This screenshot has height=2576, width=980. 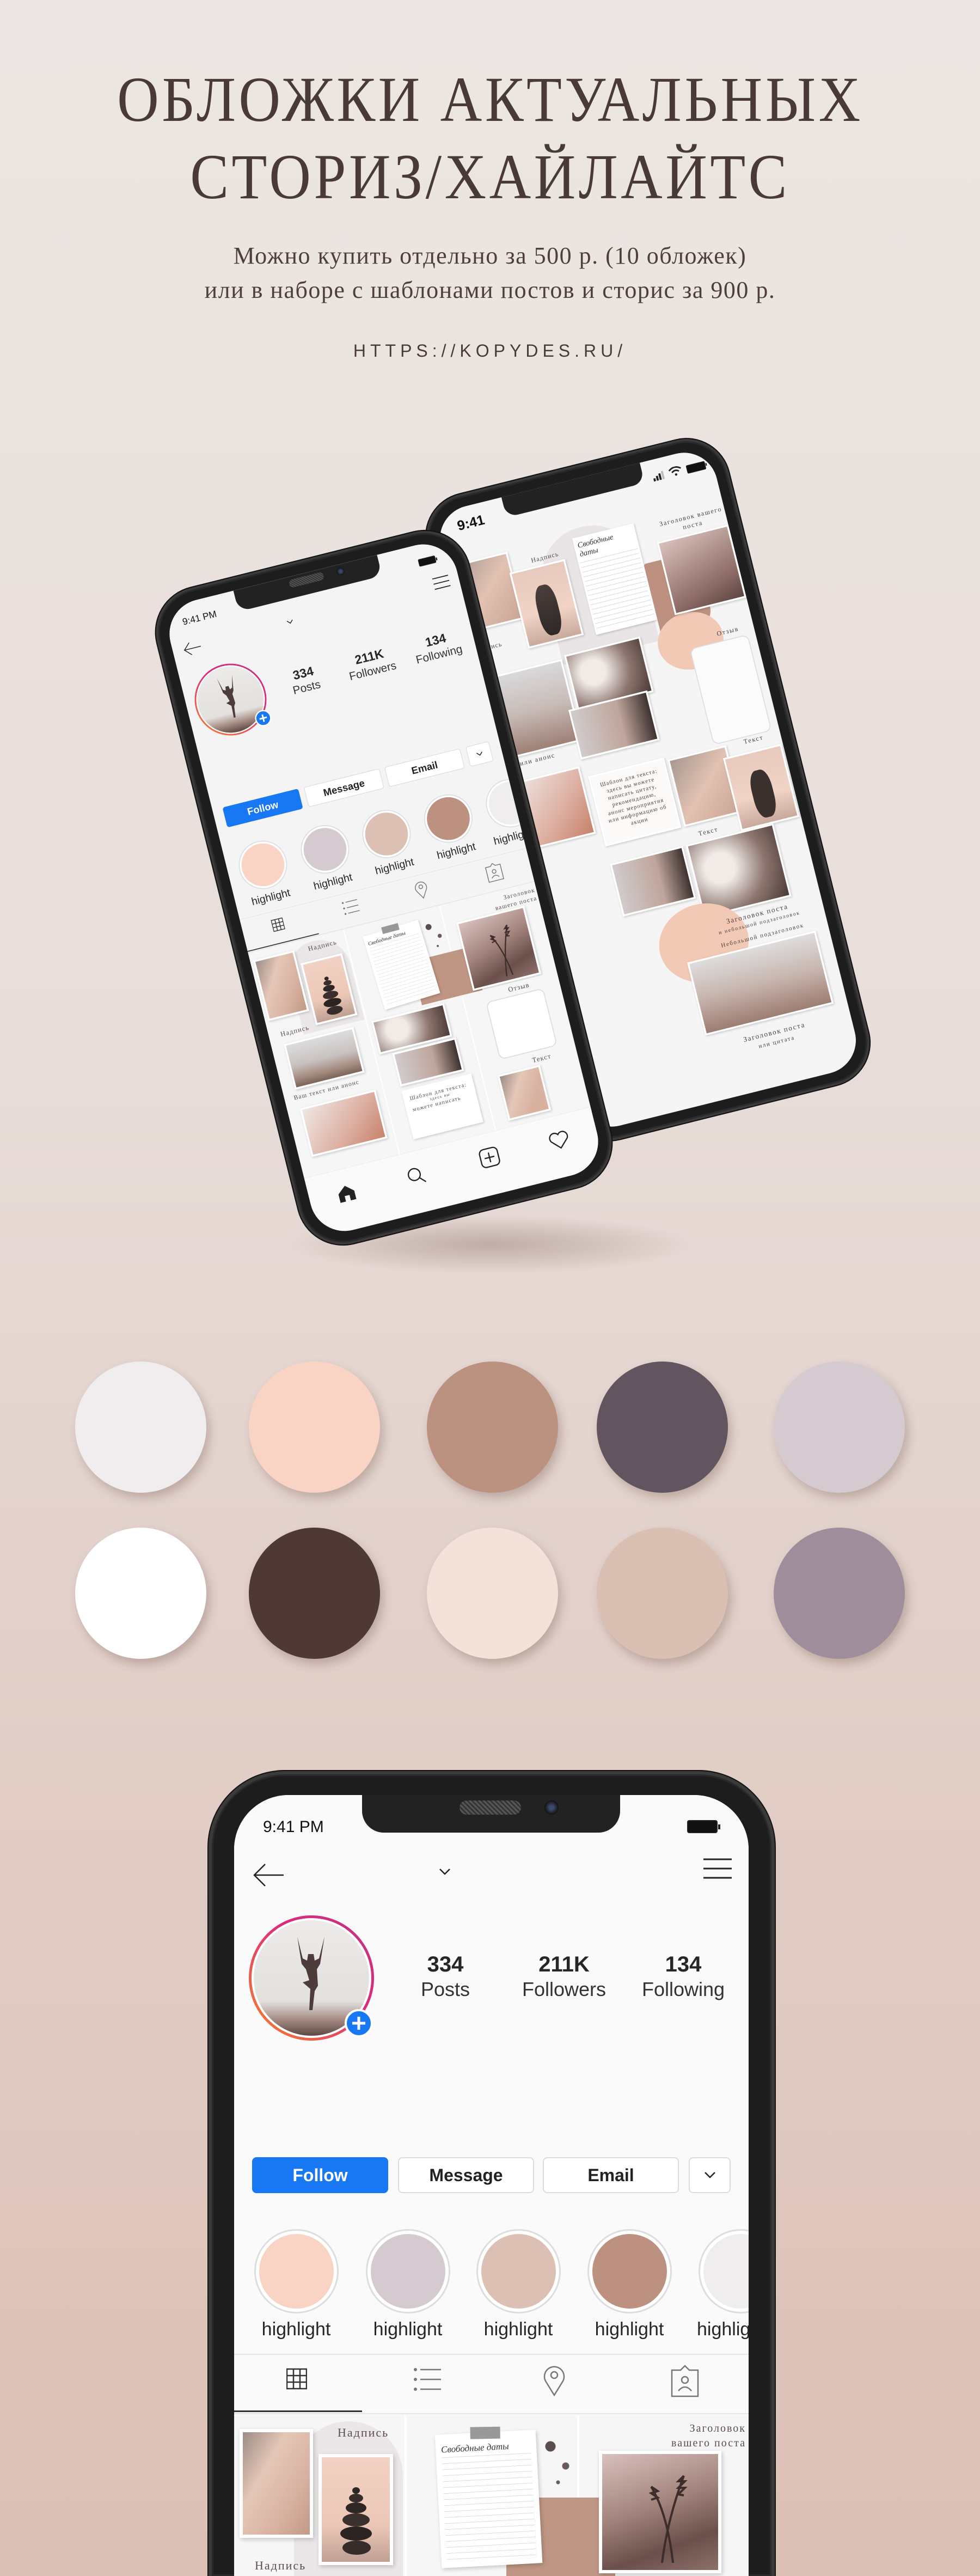 What do you see at coordinates (343, 1123) in the screenshot?
I see `post-photo-honest` at bounding box center [343, 1123].